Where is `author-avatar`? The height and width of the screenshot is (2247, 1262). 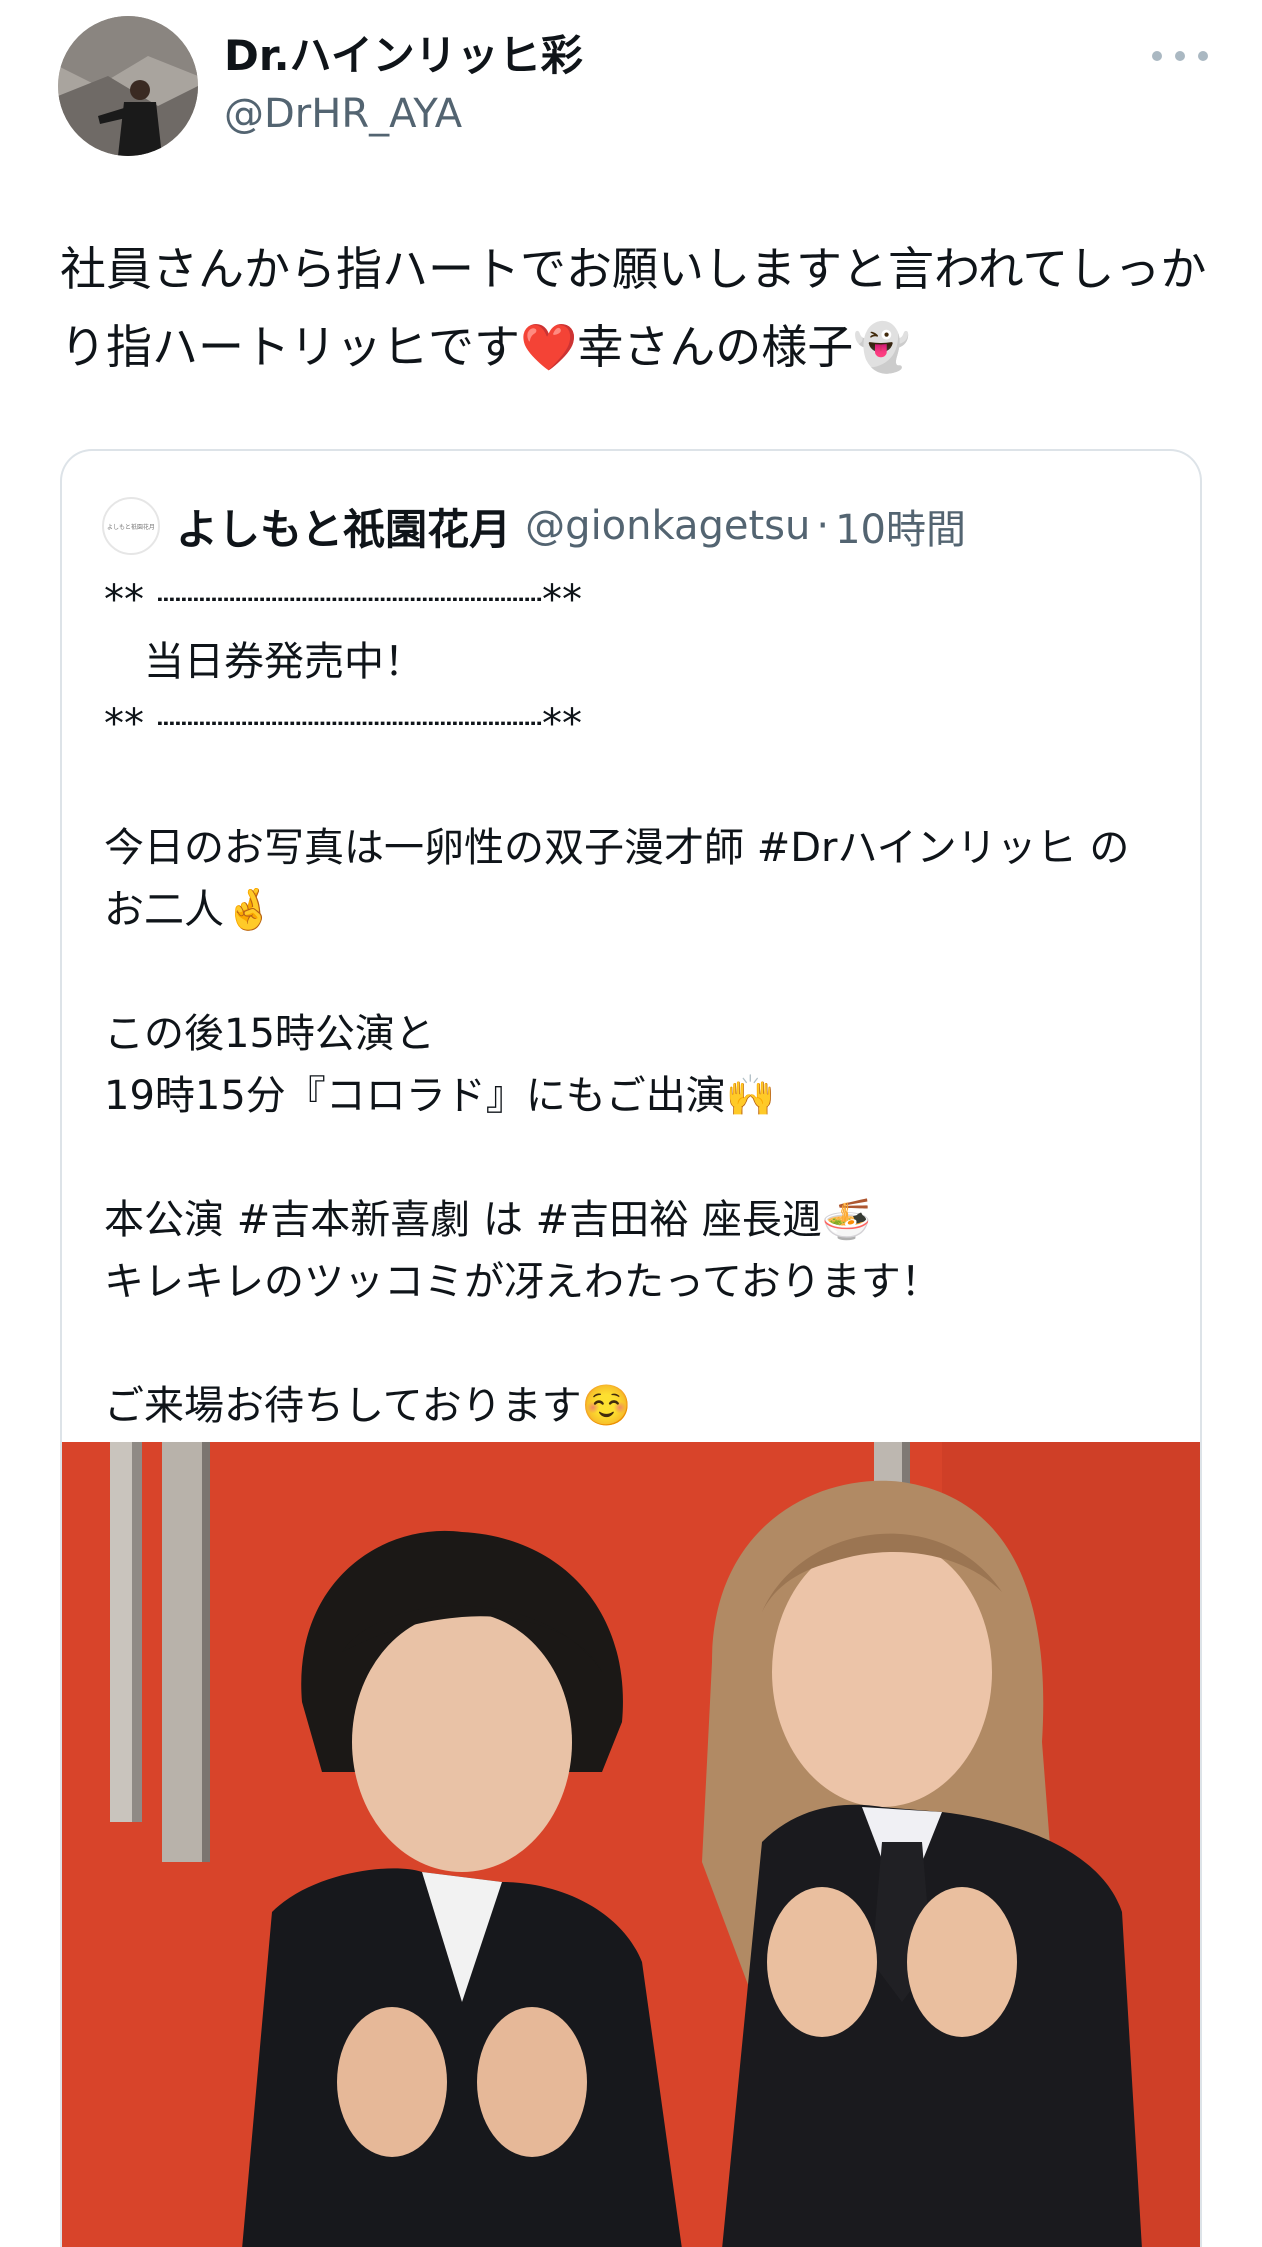 author-avatar is located at coordinates (128, 86).